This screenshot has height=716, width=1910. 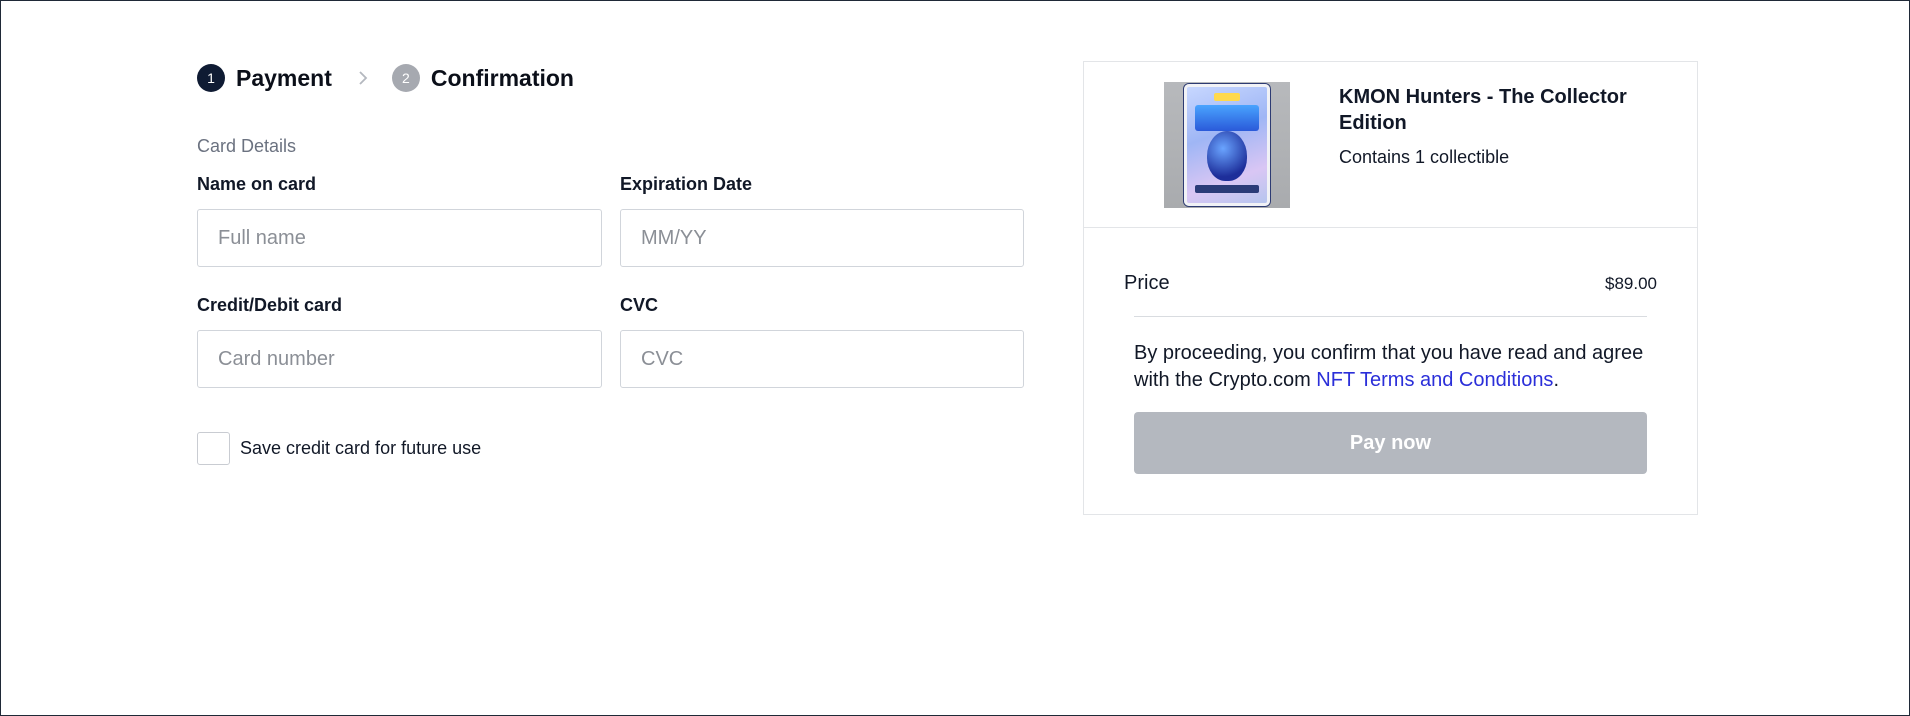 What do you see at coordinates (213, 448) in the screenshot?
I see `save-card-checkbox` at bounding box center [213, 448].